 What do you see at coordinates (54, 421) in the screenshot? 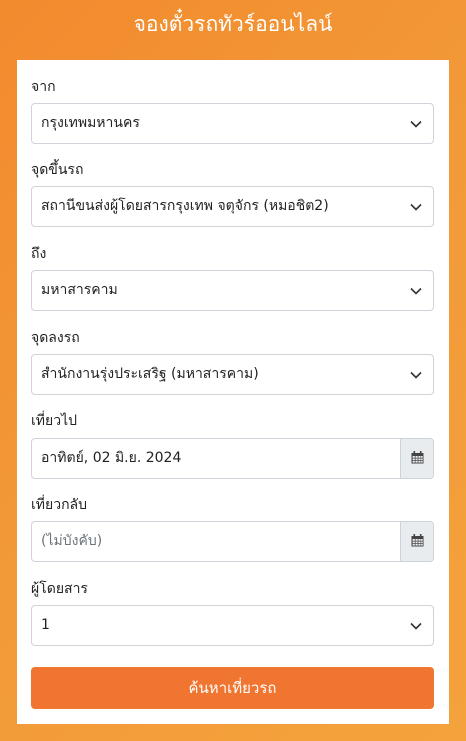
I see `depart-label: เที่ยวไป` at bounding box center [54, 421].